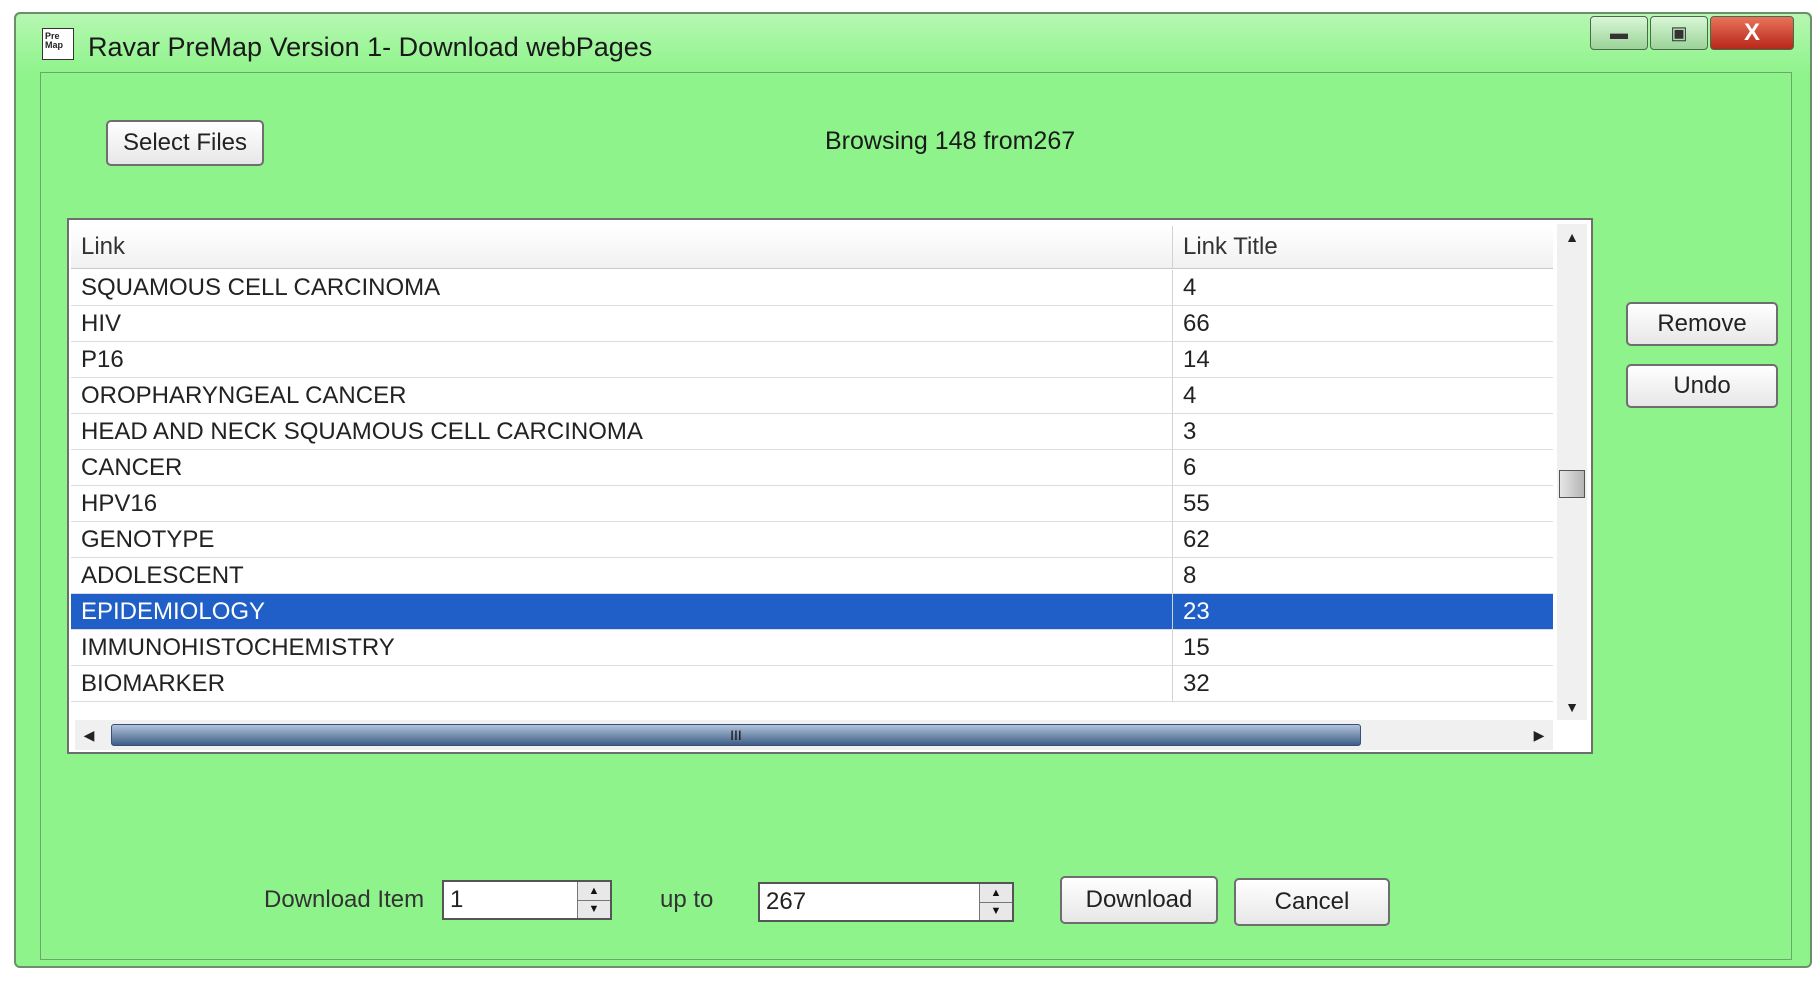  What do you see at coordinates (622, 647) in the screenshot?
I see `cell-link: IMMUNOHISTOCHEMISTRY` at bounding box center [622, 647].